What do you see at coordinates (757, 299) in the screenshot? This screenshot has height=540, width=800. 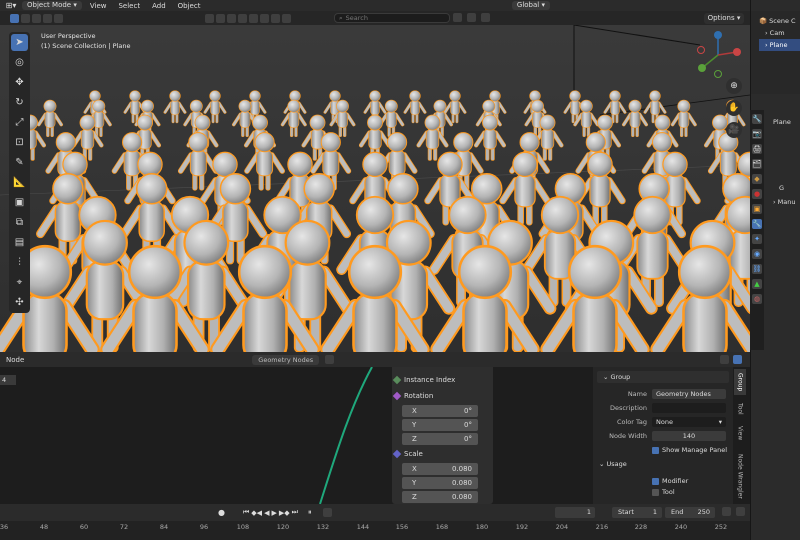 I see `material-tab-icon: ◍` at bounding box center [757, 299].